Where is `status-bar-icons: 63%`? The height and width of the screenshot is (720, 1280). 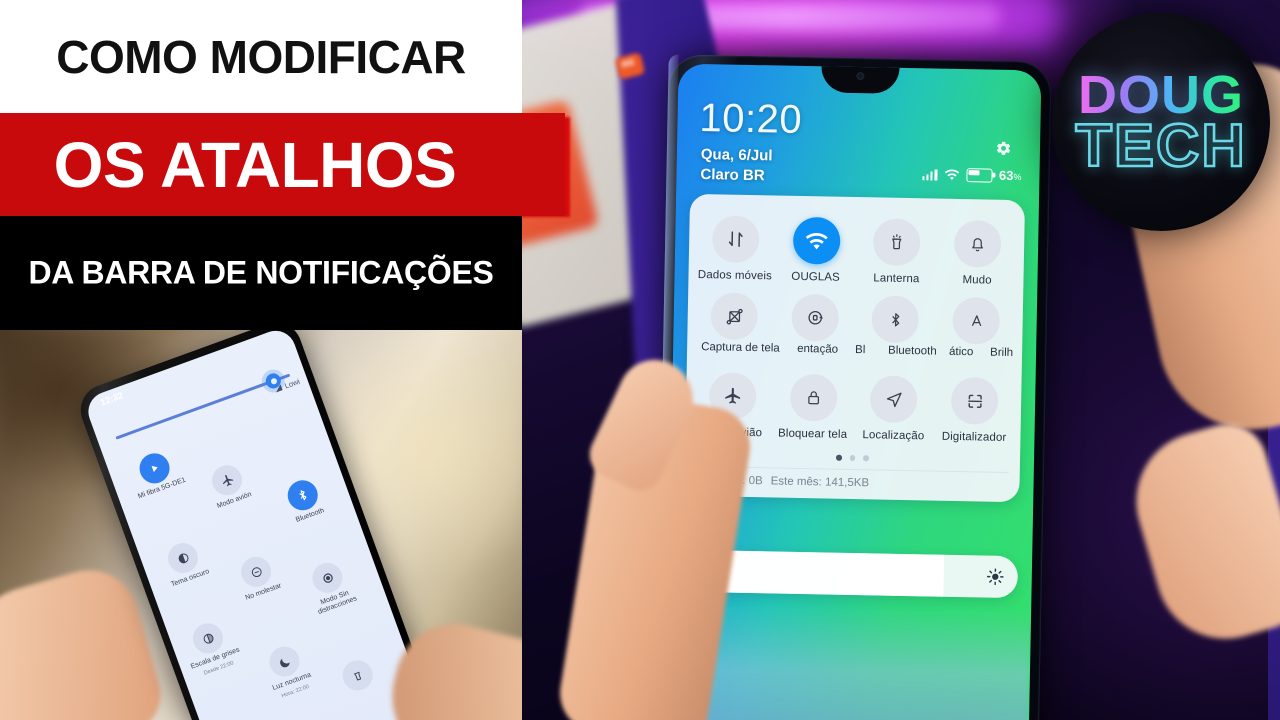
status-bar-icons: 63% is located at coordinates (972, 174).